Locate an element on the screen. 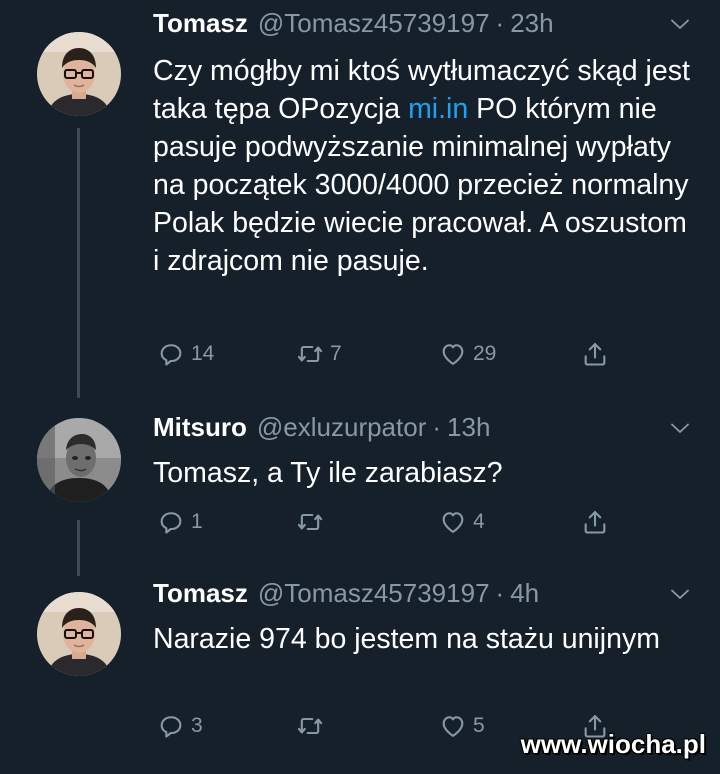 This screenshot has width=720, height=774. like-button: 4 is located at coordinates (462, 522).